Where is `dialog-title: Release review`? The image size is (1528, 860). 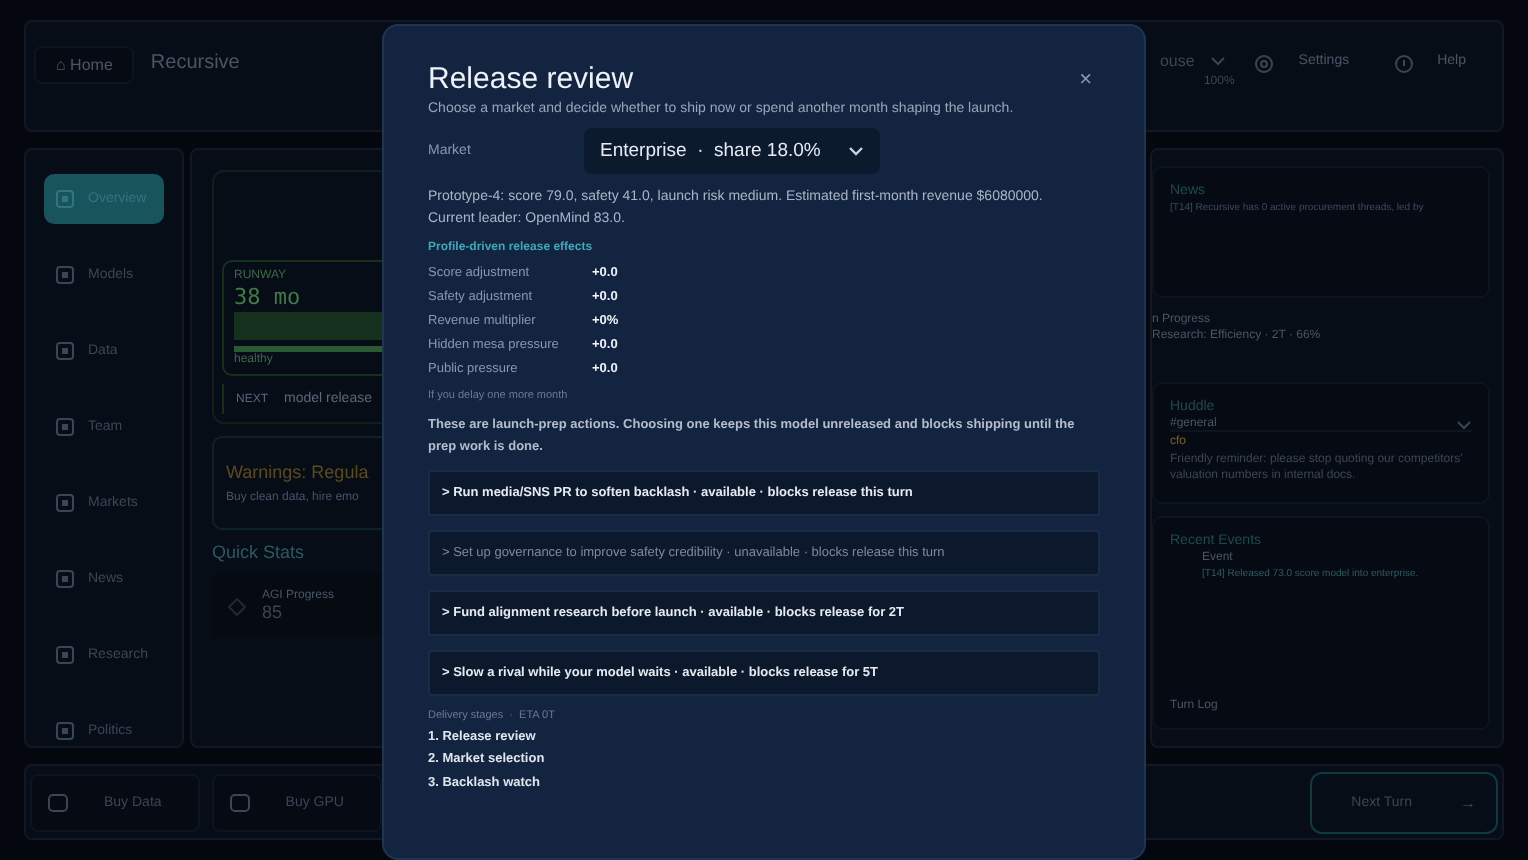 dialog-title: Release review is located at coordinates (531, 79).